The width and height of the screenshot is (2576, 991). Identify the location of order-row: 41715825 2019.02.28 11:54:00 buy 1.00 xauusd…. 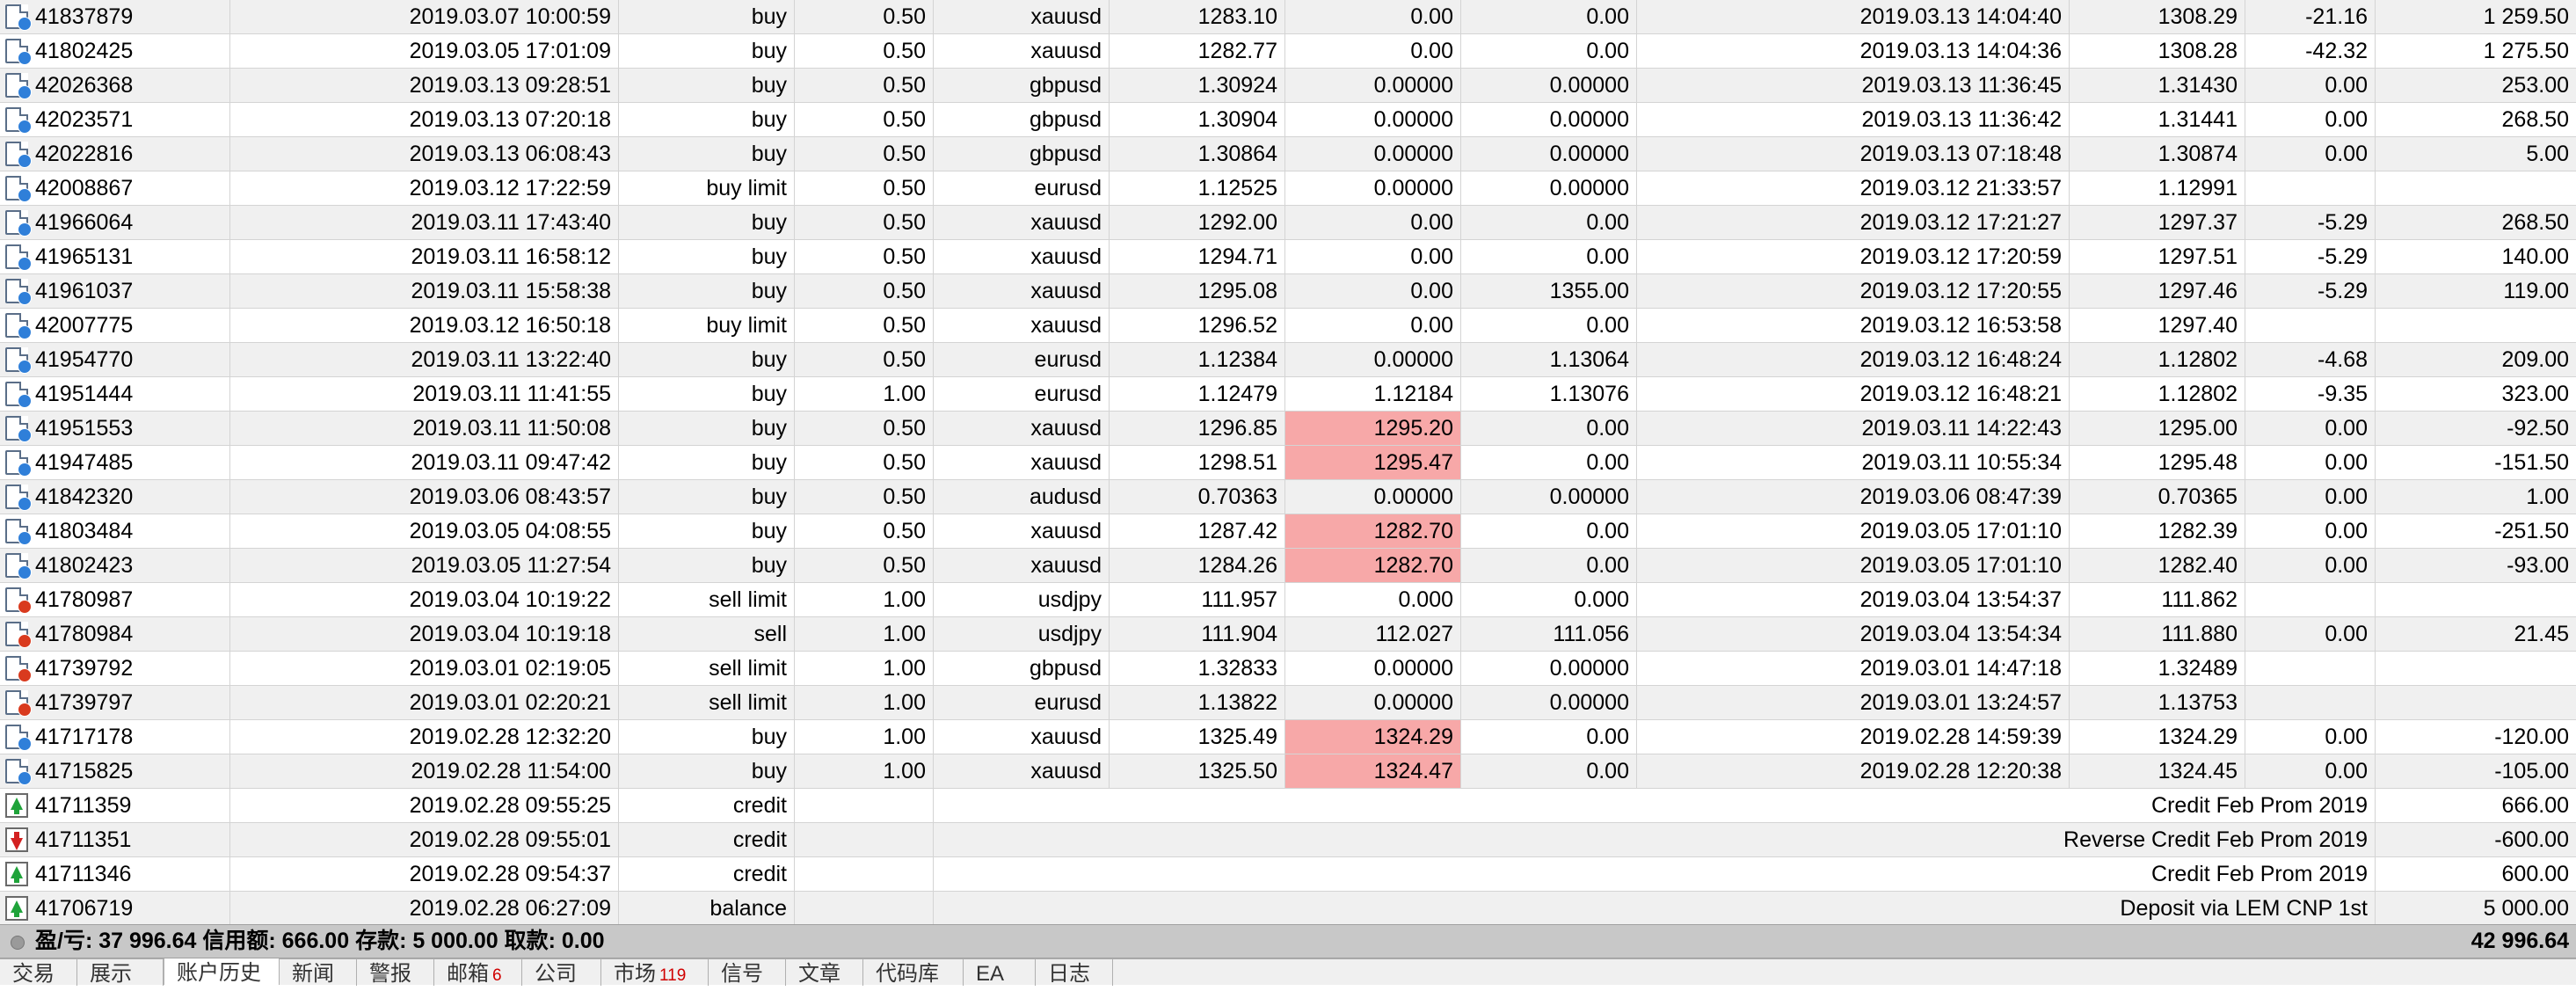
(1288, 771).